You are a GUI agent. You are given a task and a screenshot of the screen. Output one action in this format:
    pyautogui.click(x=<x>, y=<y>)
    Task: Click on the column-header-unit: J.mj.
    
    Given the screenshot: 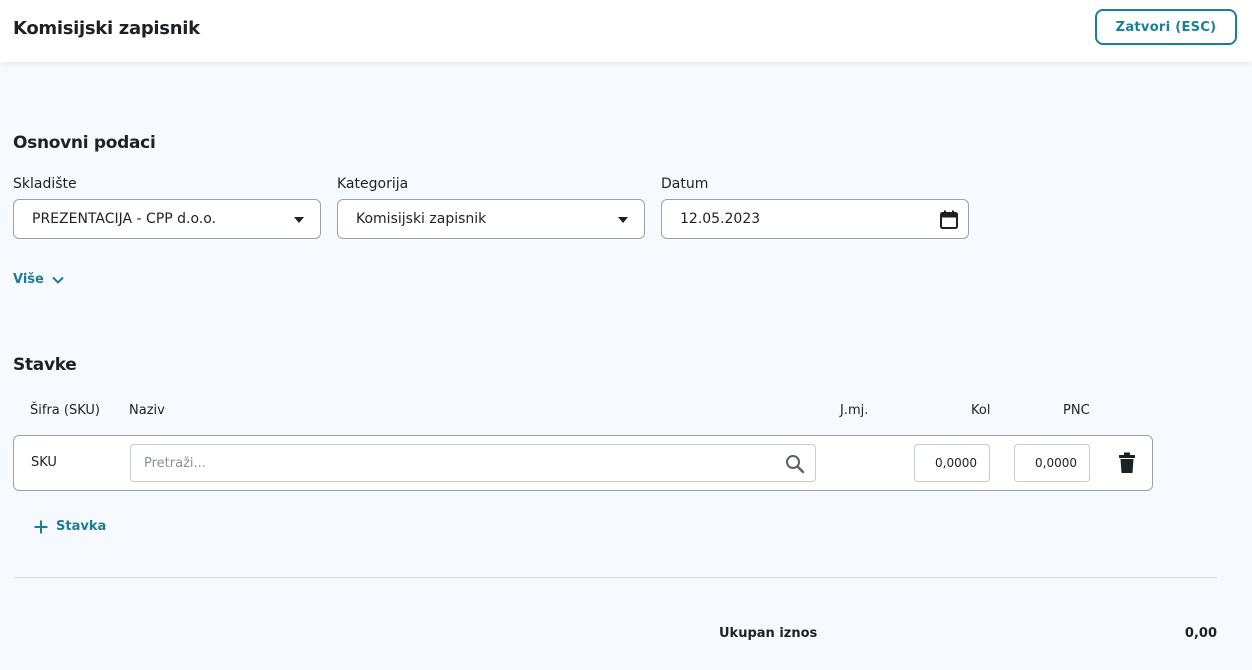 What is the action you would take?
    pyautogui.click(x=854, y=410)
    